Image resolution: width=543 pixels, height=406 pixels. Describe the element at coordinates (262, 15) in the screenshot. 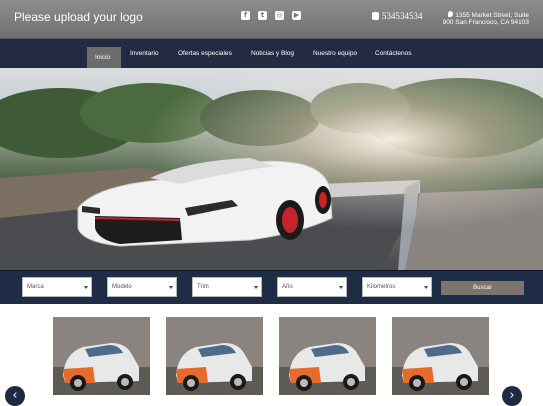

I see `twitter-icon: t` at that location.